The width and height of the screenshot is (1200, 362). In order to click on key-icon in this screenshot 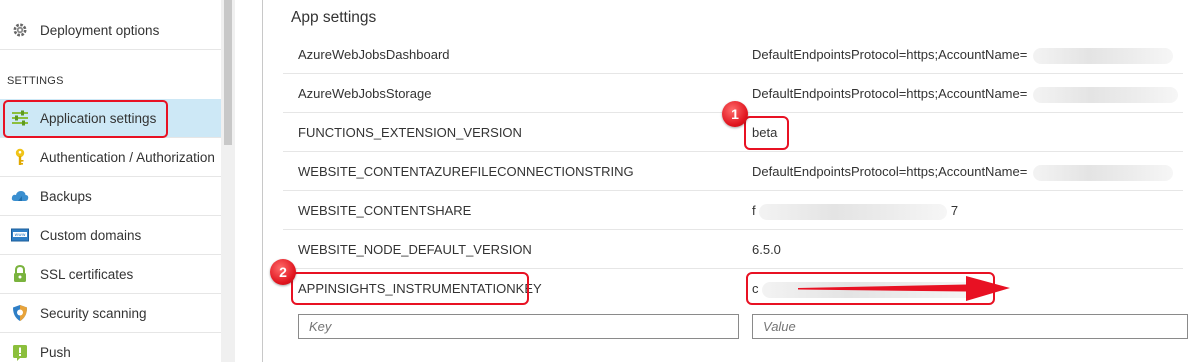, I will do `click(20, 157)`.